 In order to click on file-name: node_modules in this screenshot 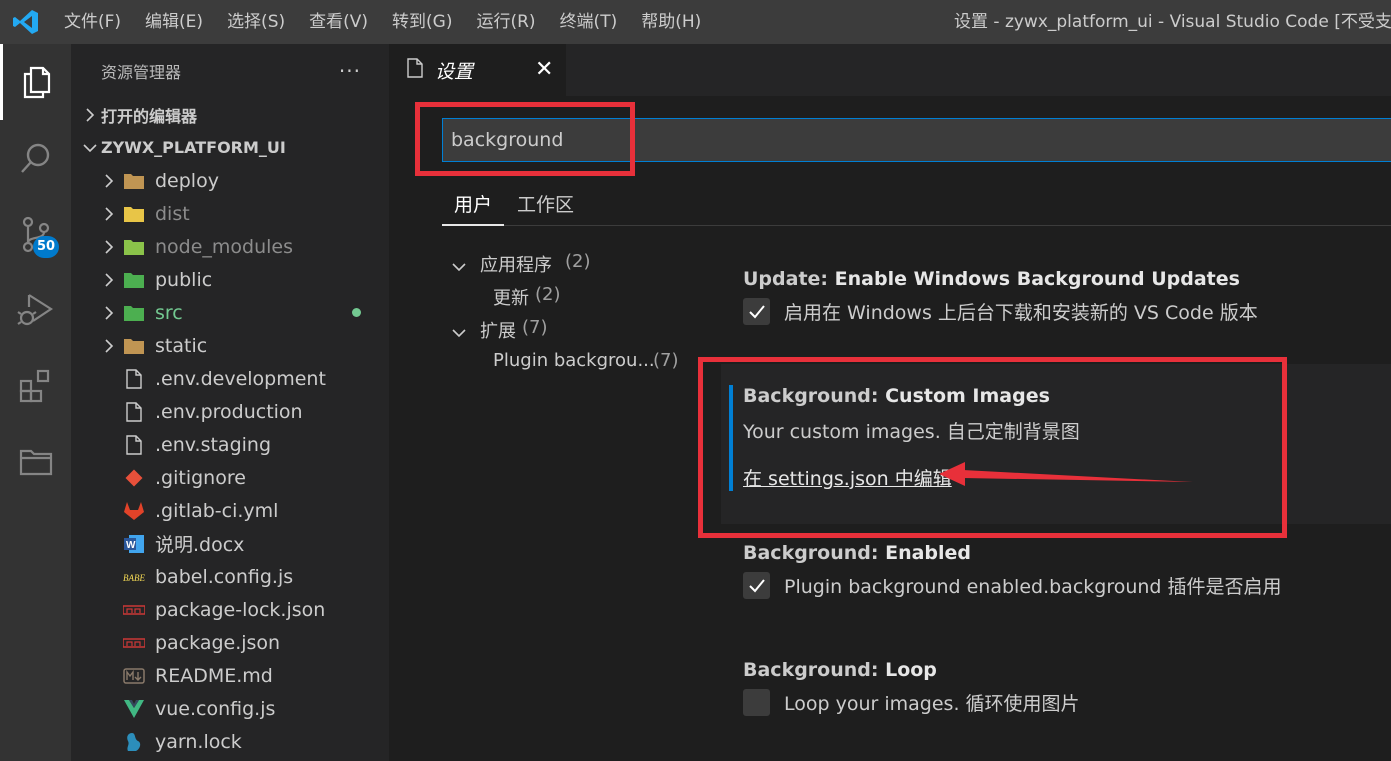, I will do `click(224, 246)`.